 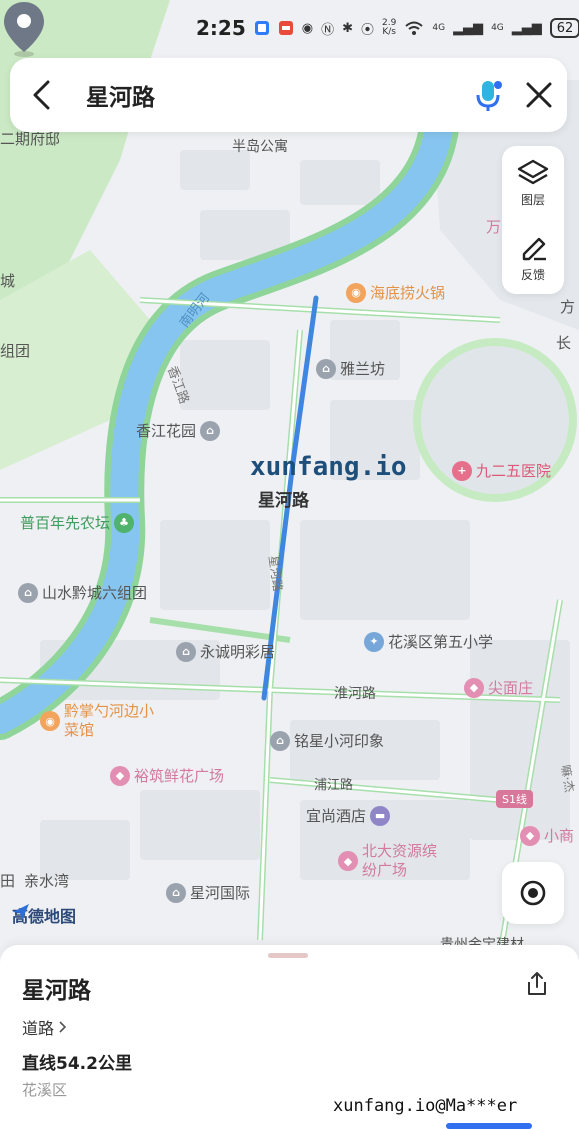 I want to click on poi-xiaoshang: ◆ 小商, so click(x=547, y=835).